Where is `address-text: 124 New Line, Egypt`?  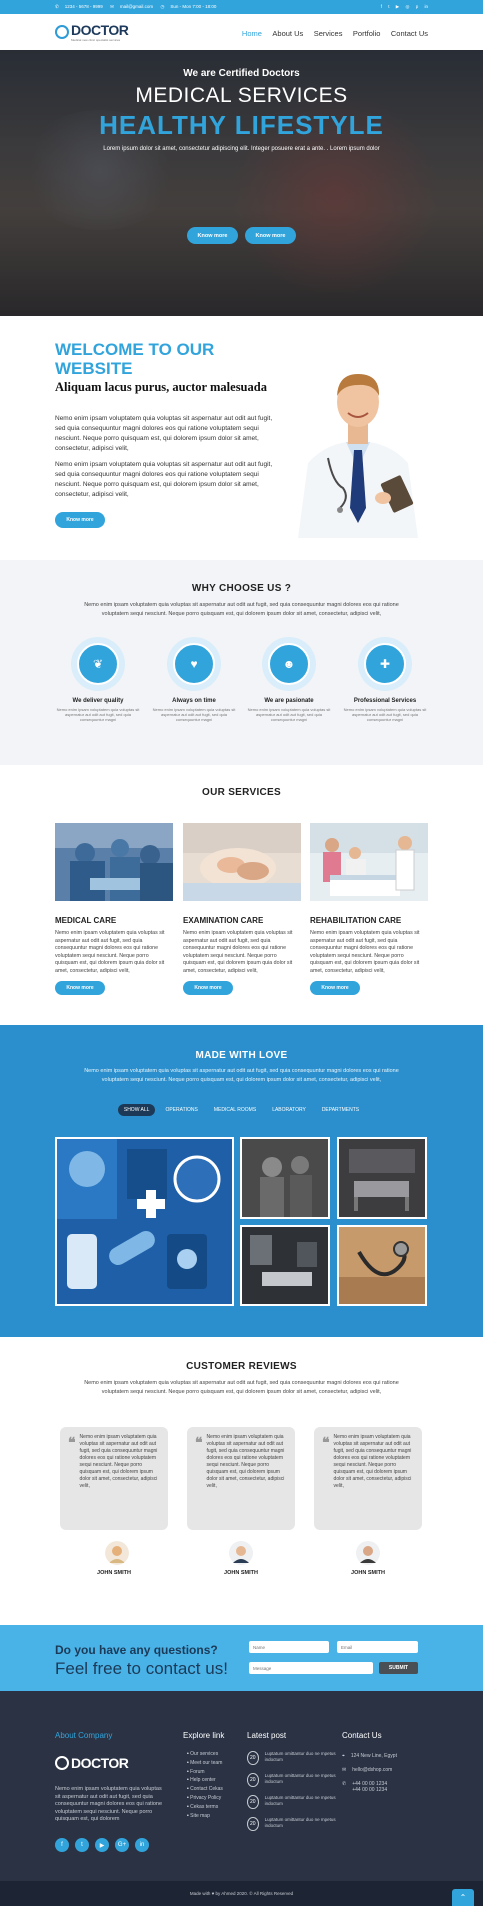
address-text: 124 New Line, Egypt is located at coordinates (373, 1756).